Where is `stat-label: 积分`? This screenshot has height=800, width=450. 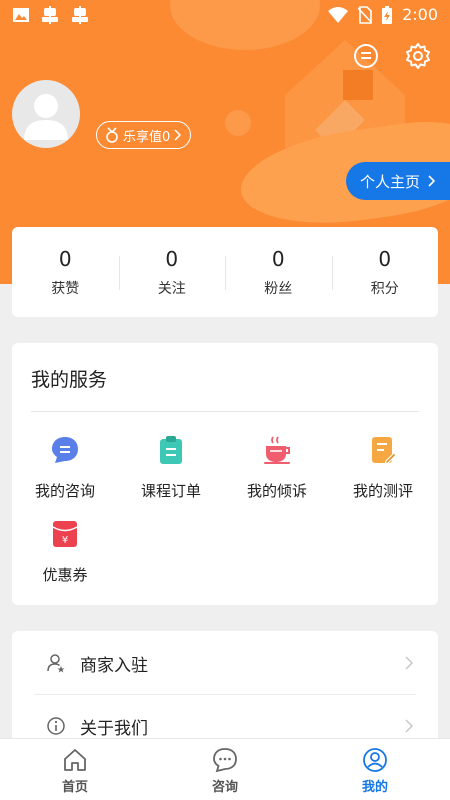 stat-label: 积分 is located at coordinates (384, 289).